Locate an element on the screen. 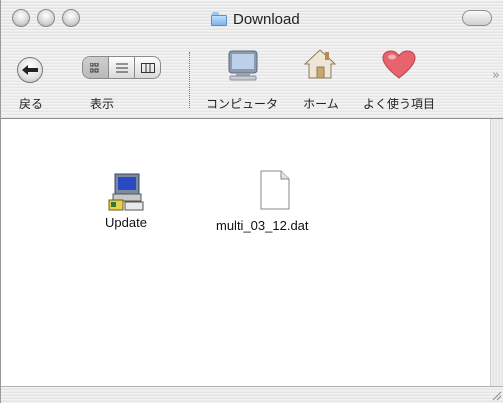  file-item-update is located at coordinates (127, 192).